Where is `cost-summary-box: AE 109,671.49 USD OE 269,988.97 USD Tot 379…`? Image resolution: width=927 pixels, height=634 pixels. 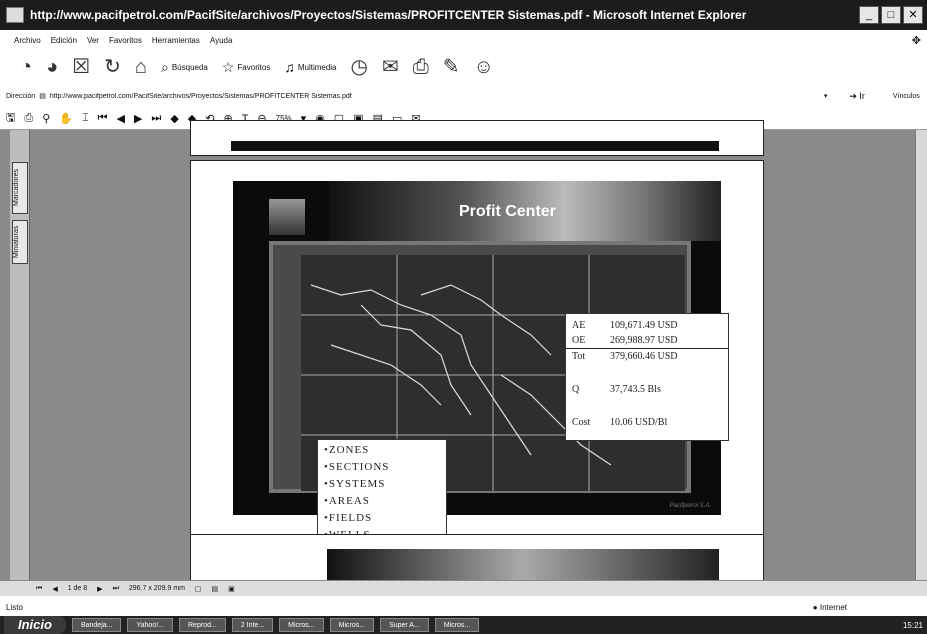
cost-summary-box: AE 109,671.49 USD OE 269,988.97 USD Tot 379… is located at coordinates (647, 377).